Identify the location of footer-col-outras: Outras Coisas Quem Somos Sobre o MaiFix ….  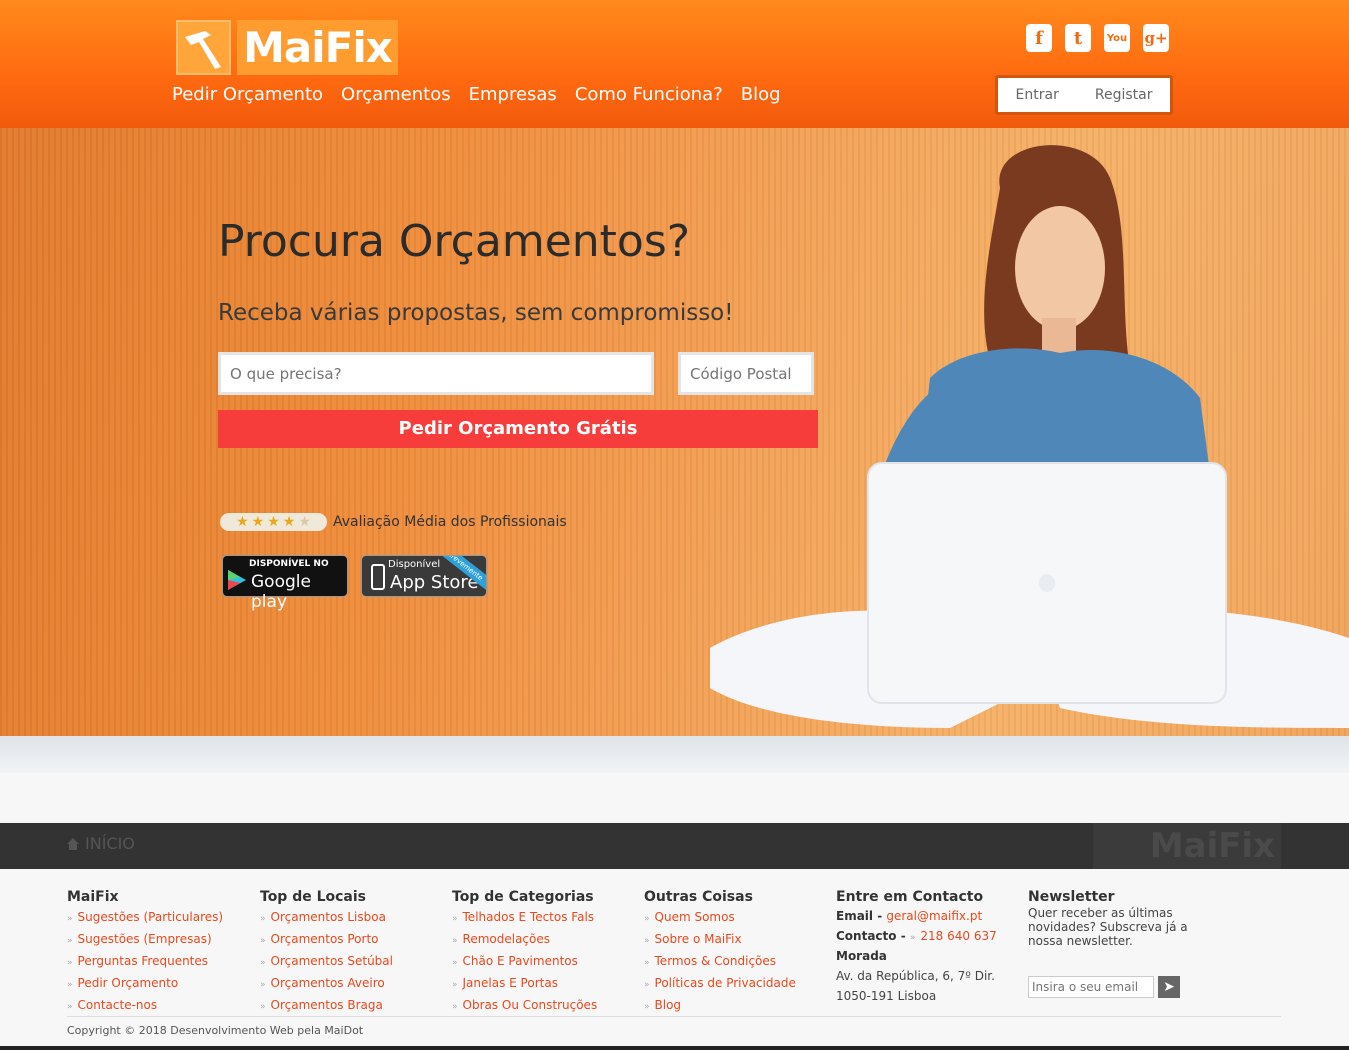
(736, 952).